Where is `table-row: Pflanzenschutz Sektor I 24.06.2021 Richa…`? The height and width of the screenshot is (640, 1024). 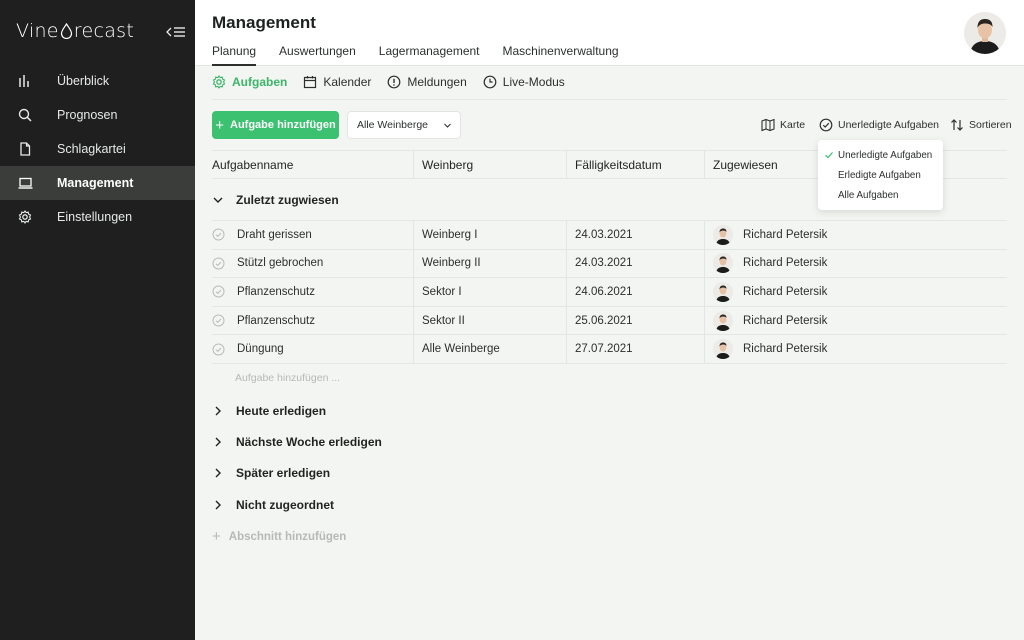 table-row: Pflanzenschutz Sektor I 24.06.2021 Richa… is located at coordinates (609, 292).